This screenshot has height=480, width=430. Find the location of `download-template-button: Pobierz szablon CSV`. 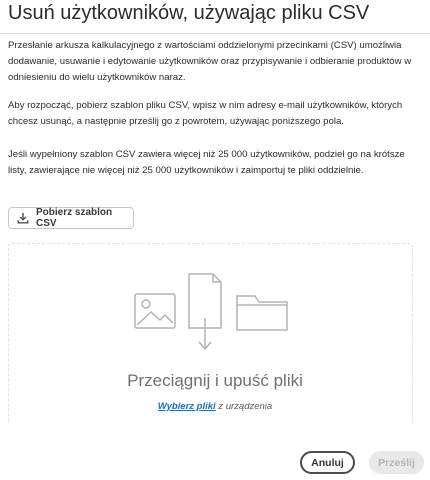

download-template-button: Pobierz szablon CSV is located at coordinates (71, 218).